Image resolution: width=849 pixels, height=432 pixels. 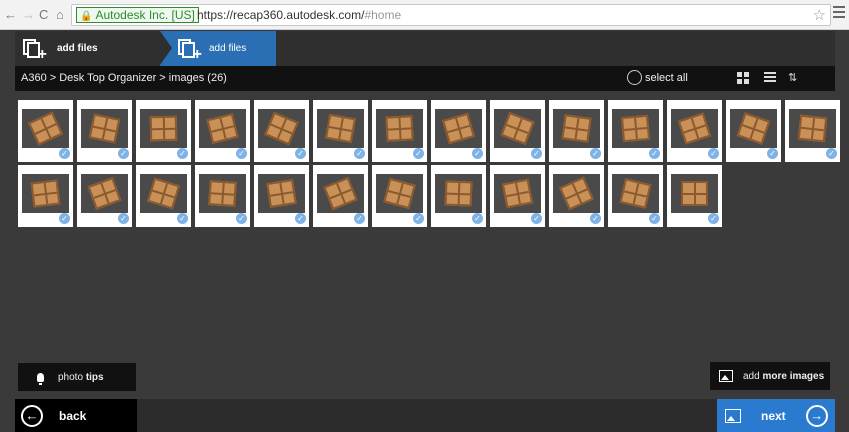 I want to click on back-button: ← back, so click(x=76, y=415).